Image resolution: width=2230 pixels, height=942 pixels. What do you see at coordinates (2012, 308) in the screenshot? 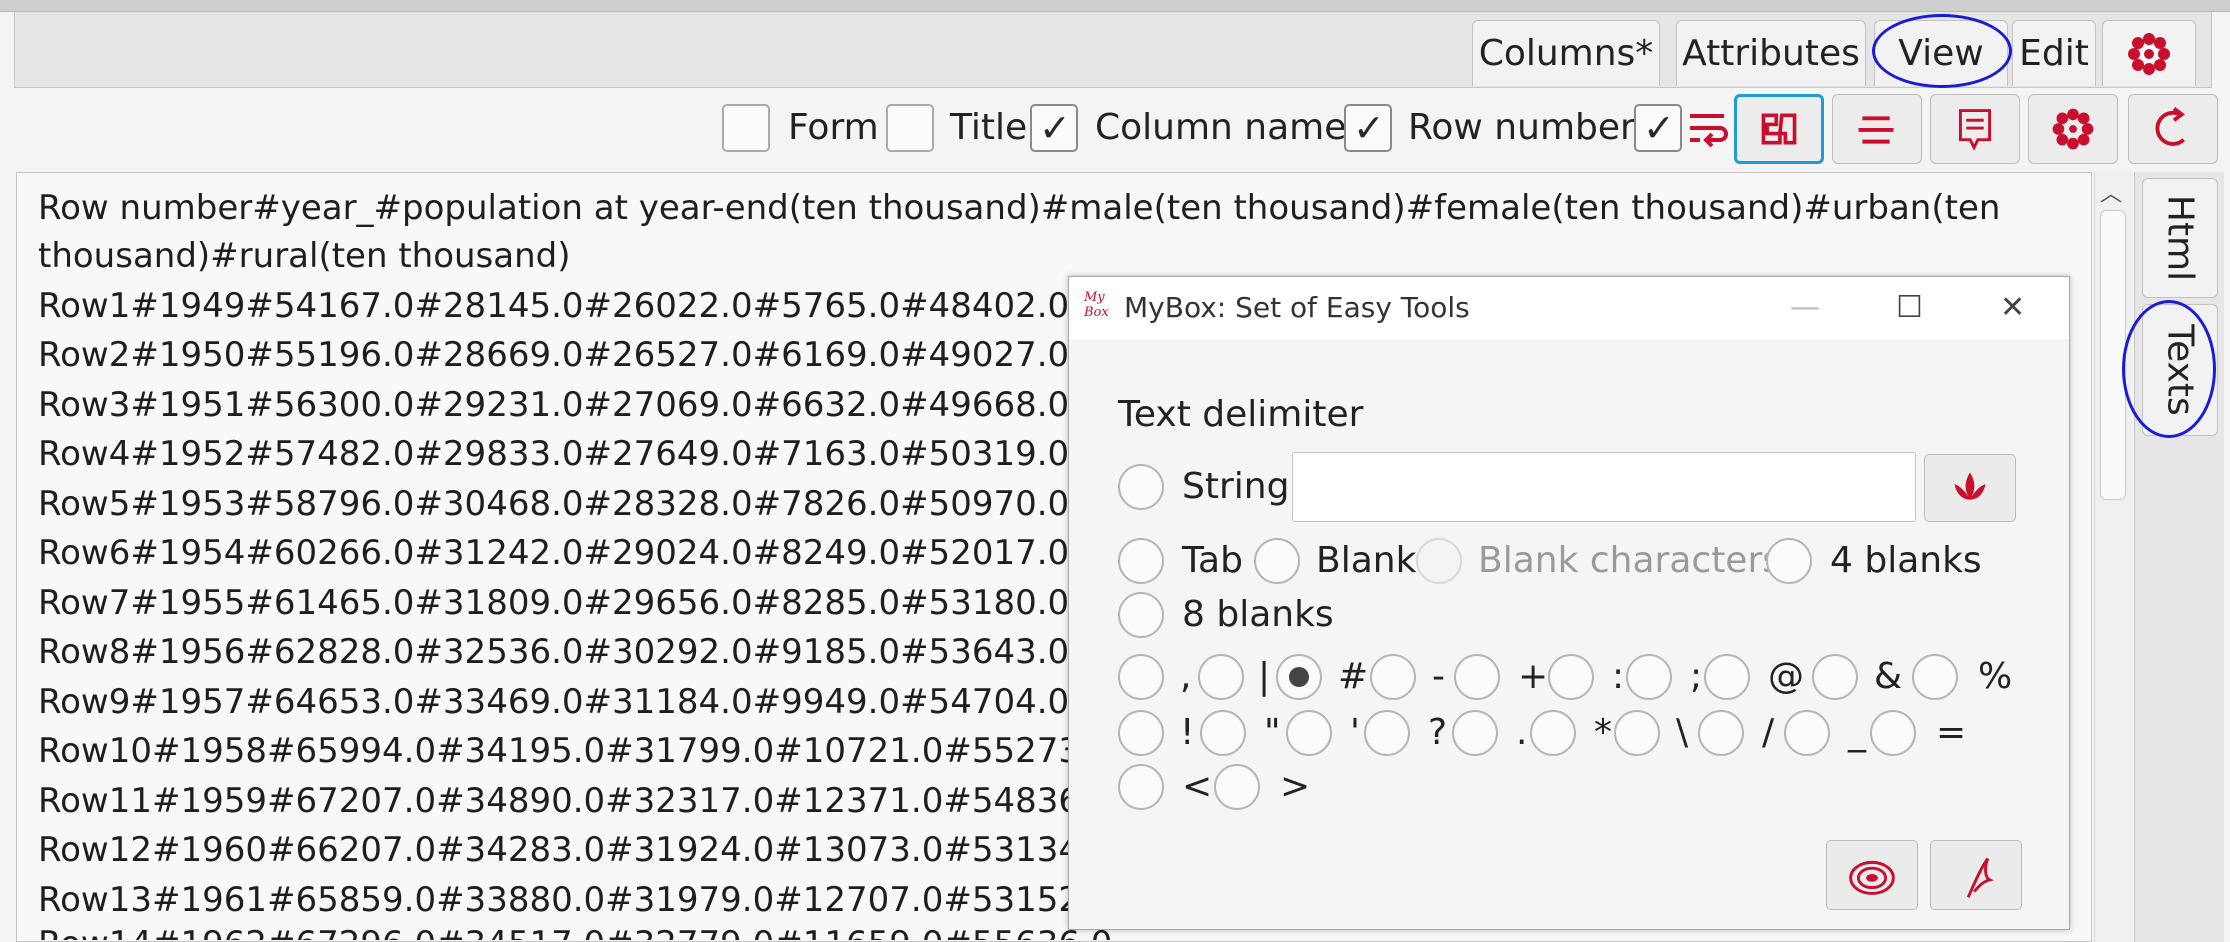
I see `close-icon: ✕` at bounding box center [2012, 308].